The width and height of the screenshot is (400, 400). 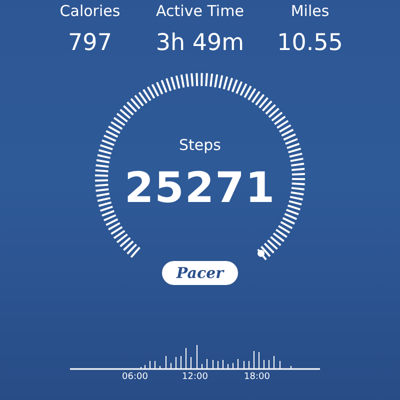 What do you see at coordinates (135, 377) in the screenshot?
I see `time-label: 06:00` at bounding box center [135, 377].